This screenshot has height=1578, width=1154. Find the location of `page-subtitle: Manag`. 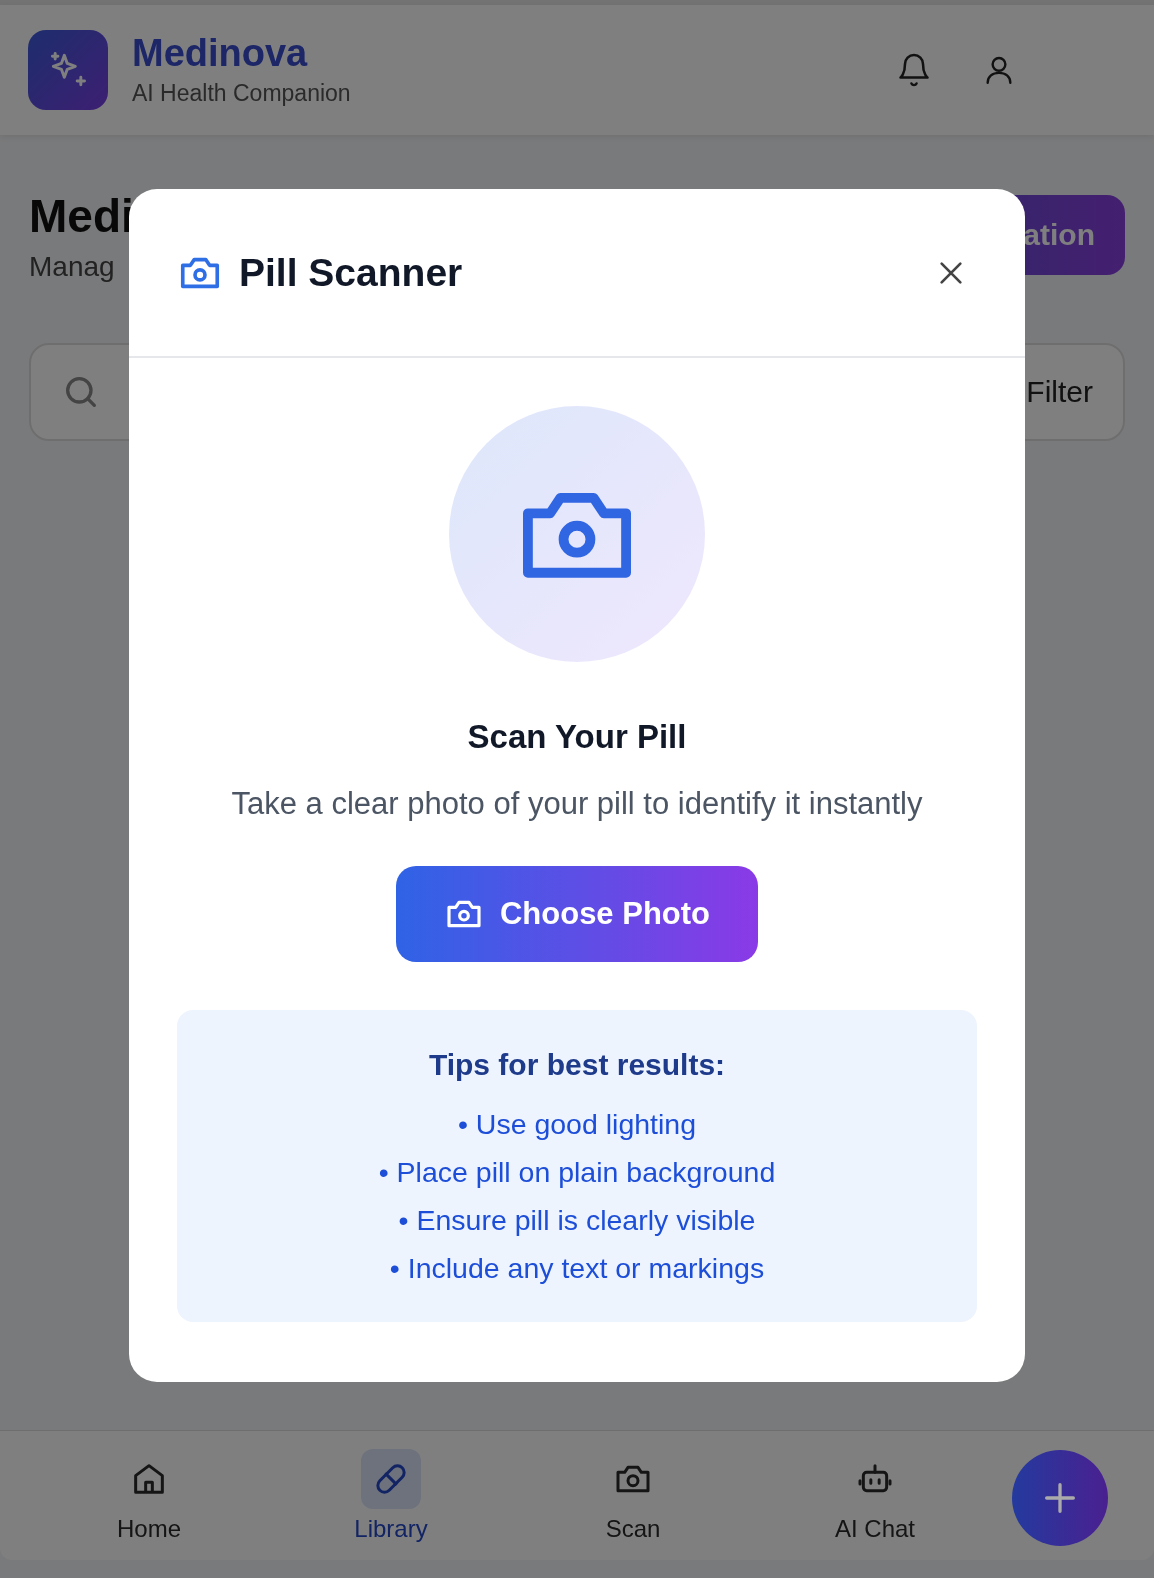

page-subtitle: Manag is located at coordinates (72, 267).